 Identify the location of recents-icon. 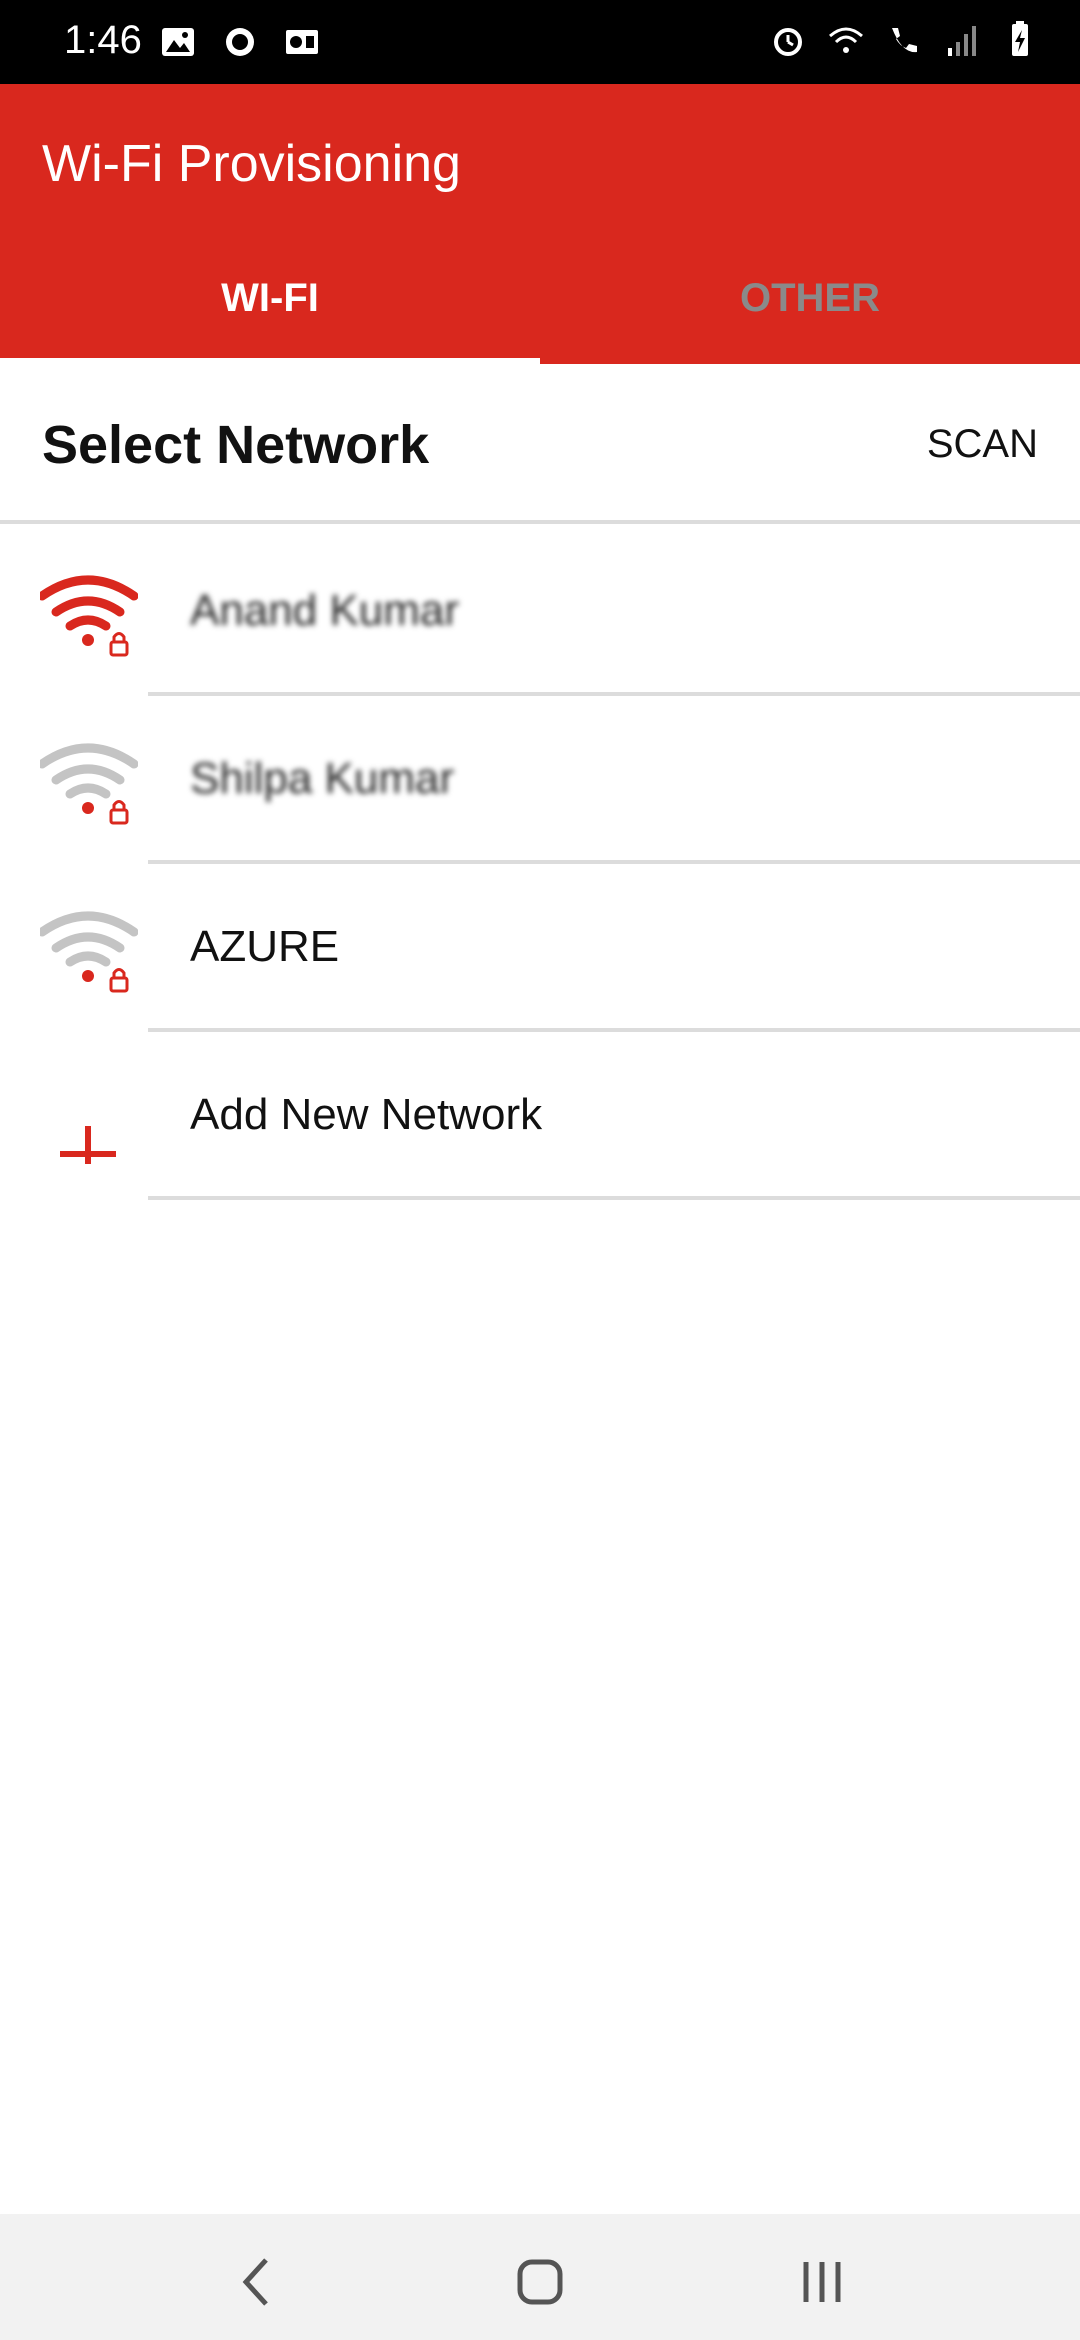
(822, 2282).